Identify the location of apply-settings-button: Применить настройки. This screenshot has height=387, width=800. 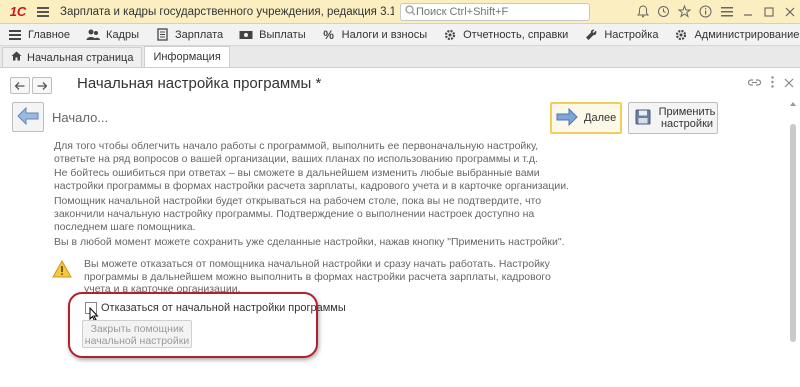
(673, 118).